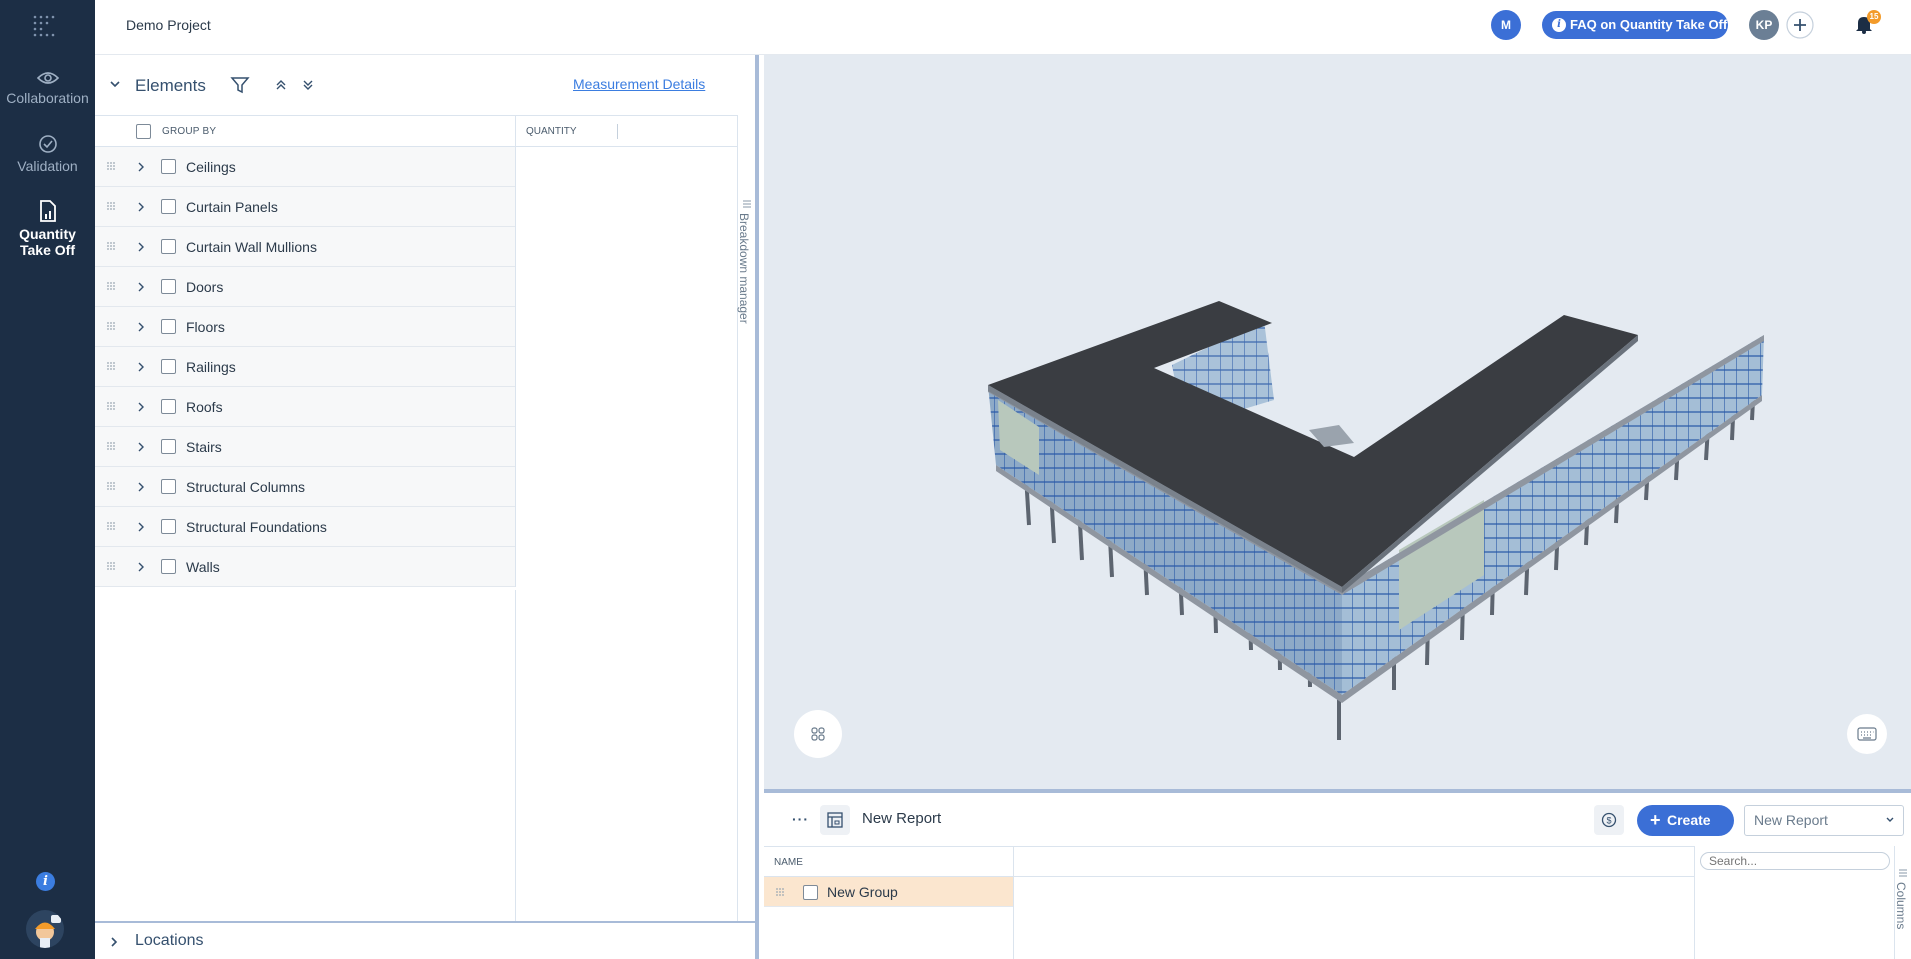 Image resolution: width=1911 pixels, height=959 pixels. What do you see at coordinates (617, 131) in the screenshot?
I see `column-resize-handle` at bounding box center [617, 131].